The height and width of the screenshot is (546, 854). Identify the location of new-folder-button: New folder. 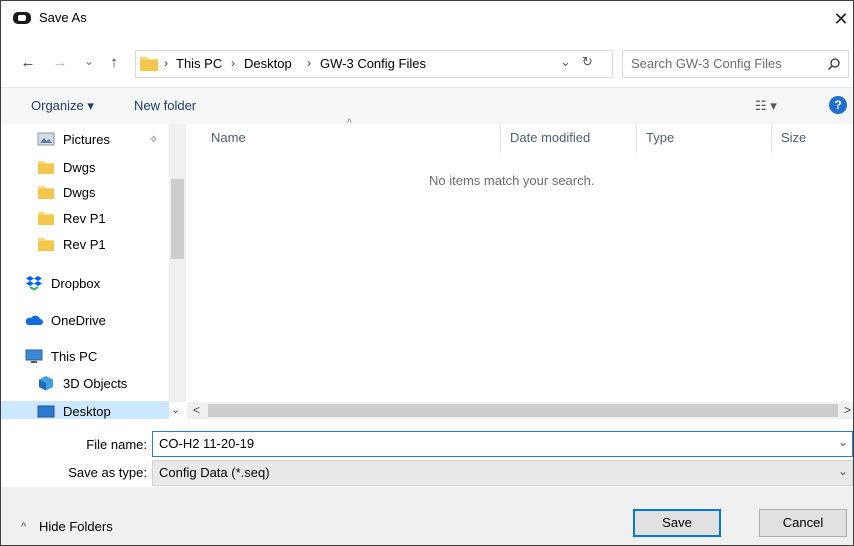
(165, 105).